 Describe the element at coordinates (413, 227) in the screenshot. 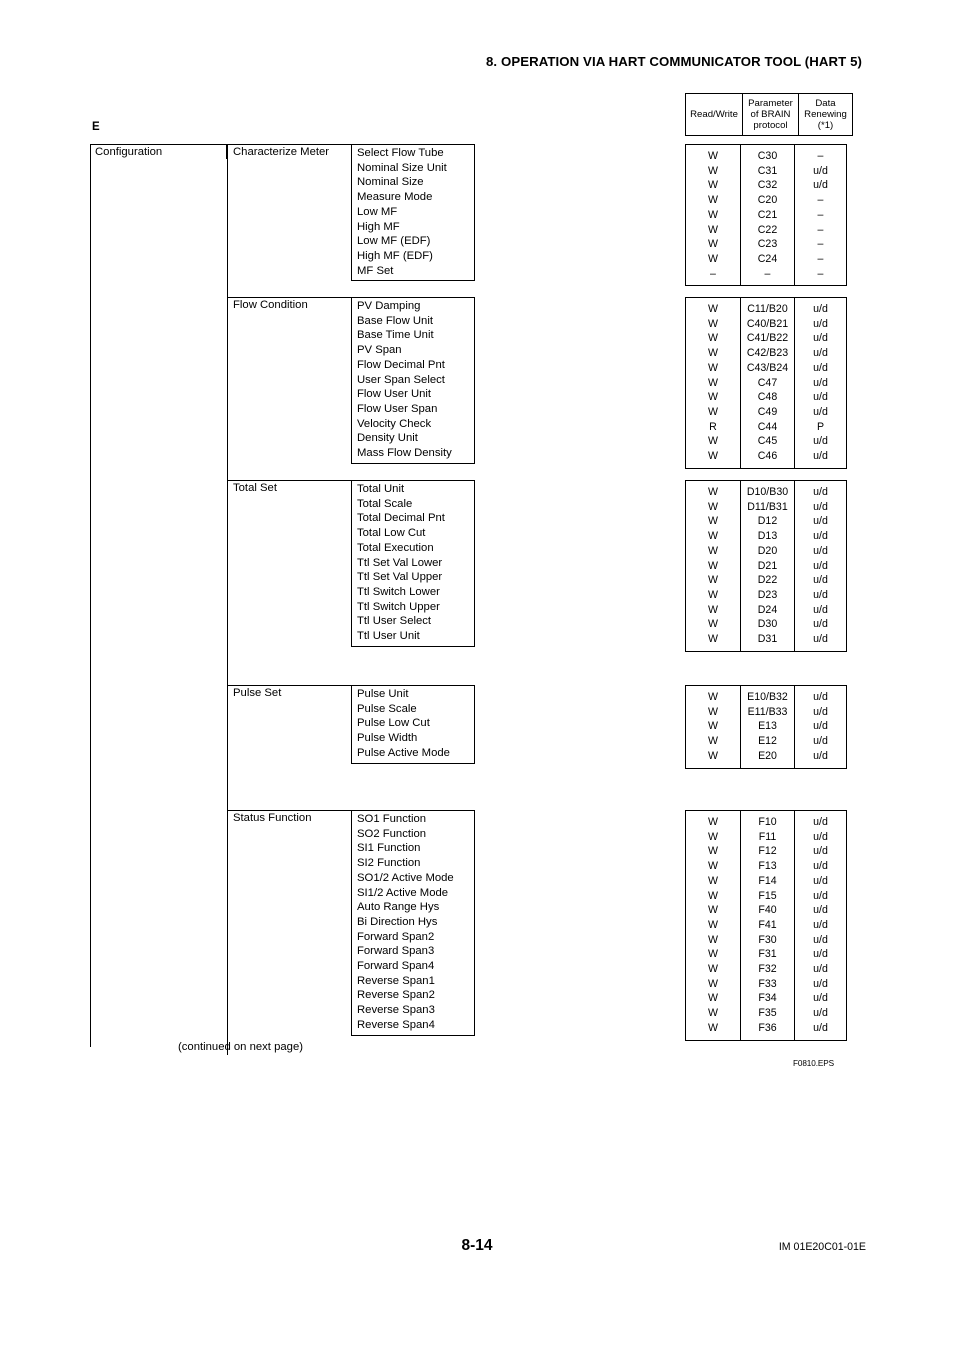

I see `tree-item: High MF` at that location.